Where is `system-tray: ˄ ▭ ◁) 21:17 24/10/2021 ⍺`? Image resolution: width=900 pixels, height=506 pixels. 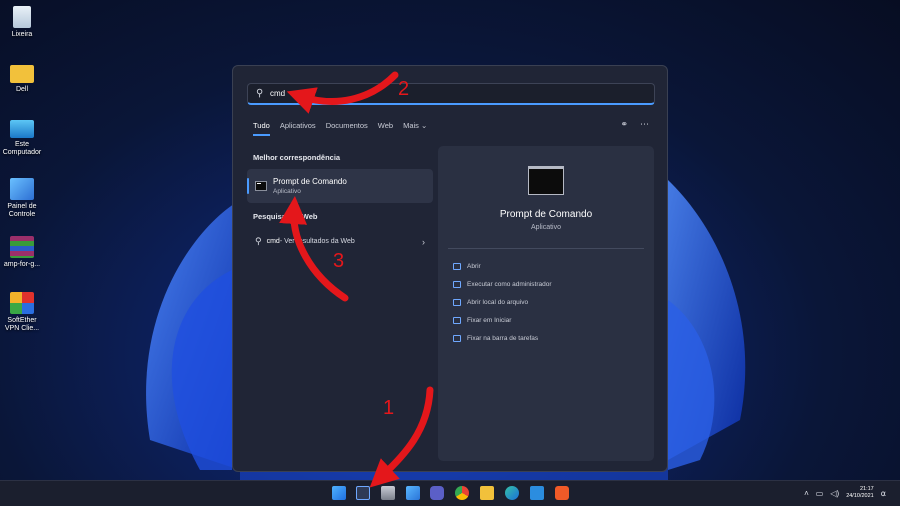
system-tray: ˄ ▭ ◁) 21:17 24/10/2021 ⍺ is located at coordinates (845, 493).